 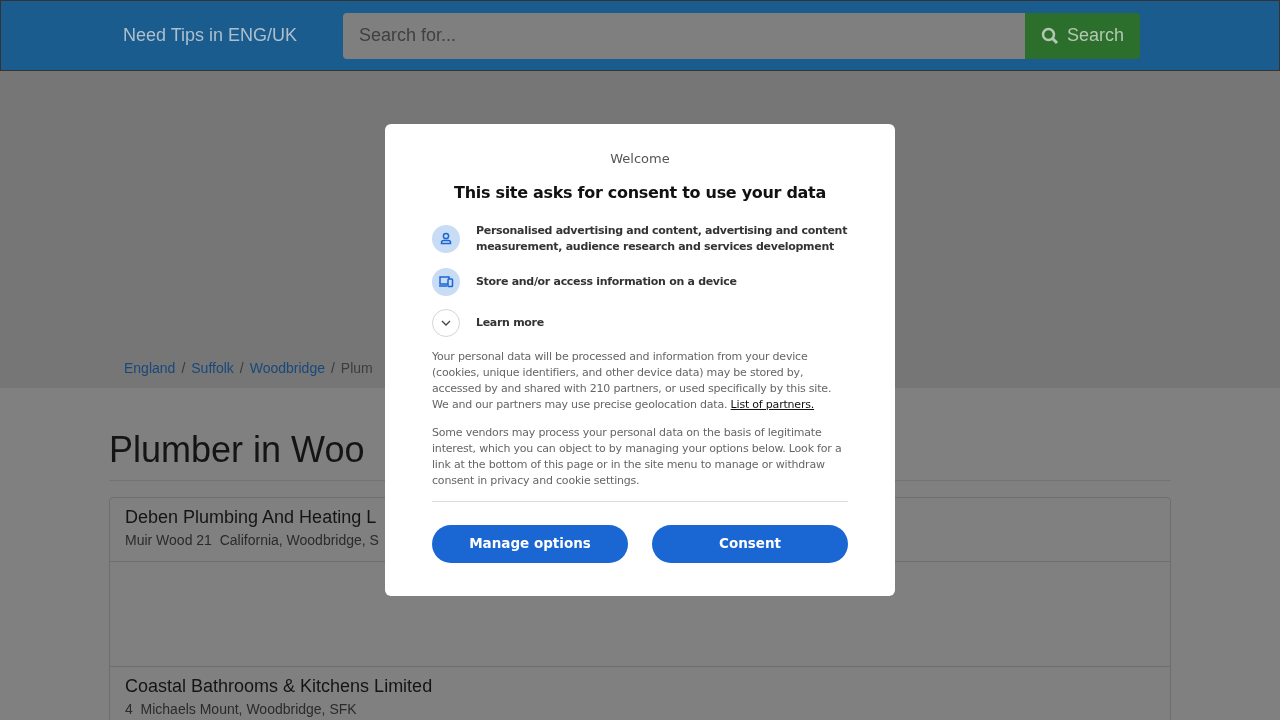 What do you see at coordinates (356, 368) in the screenshot?
I see `breadcrumb-current: Plum` at bounding box center [356, 368].